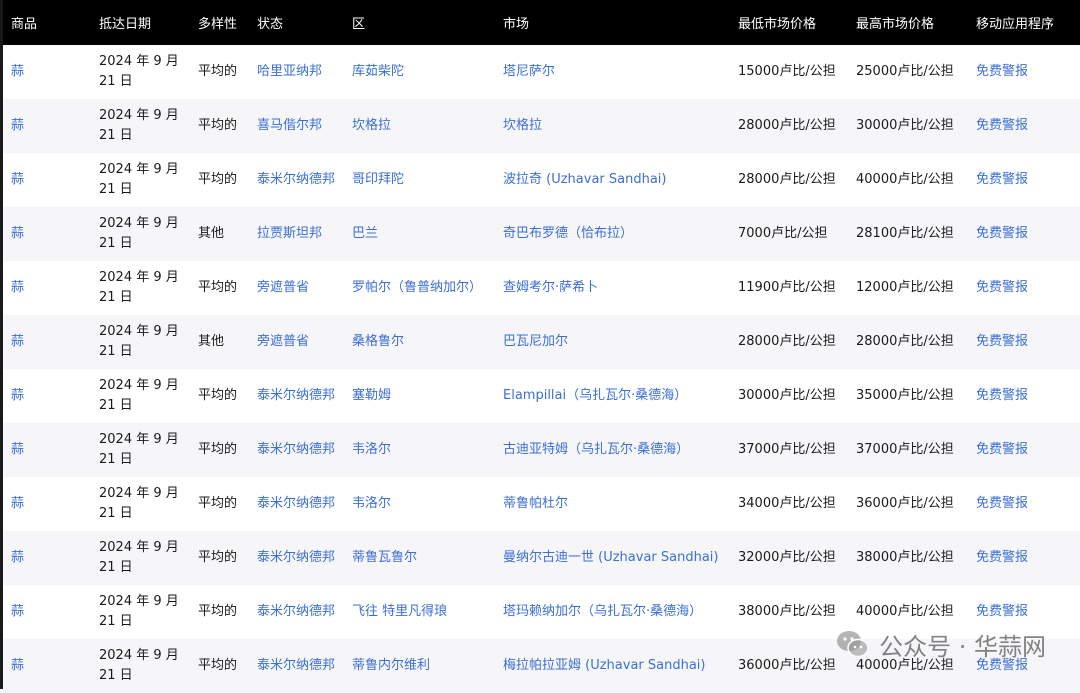 Image resolution: width=1080 pixels, height=693 pixels. Describe the element at coordinates (378, 341) in the screenshot. I see `district-link: 桑格鲁尔` at that location.